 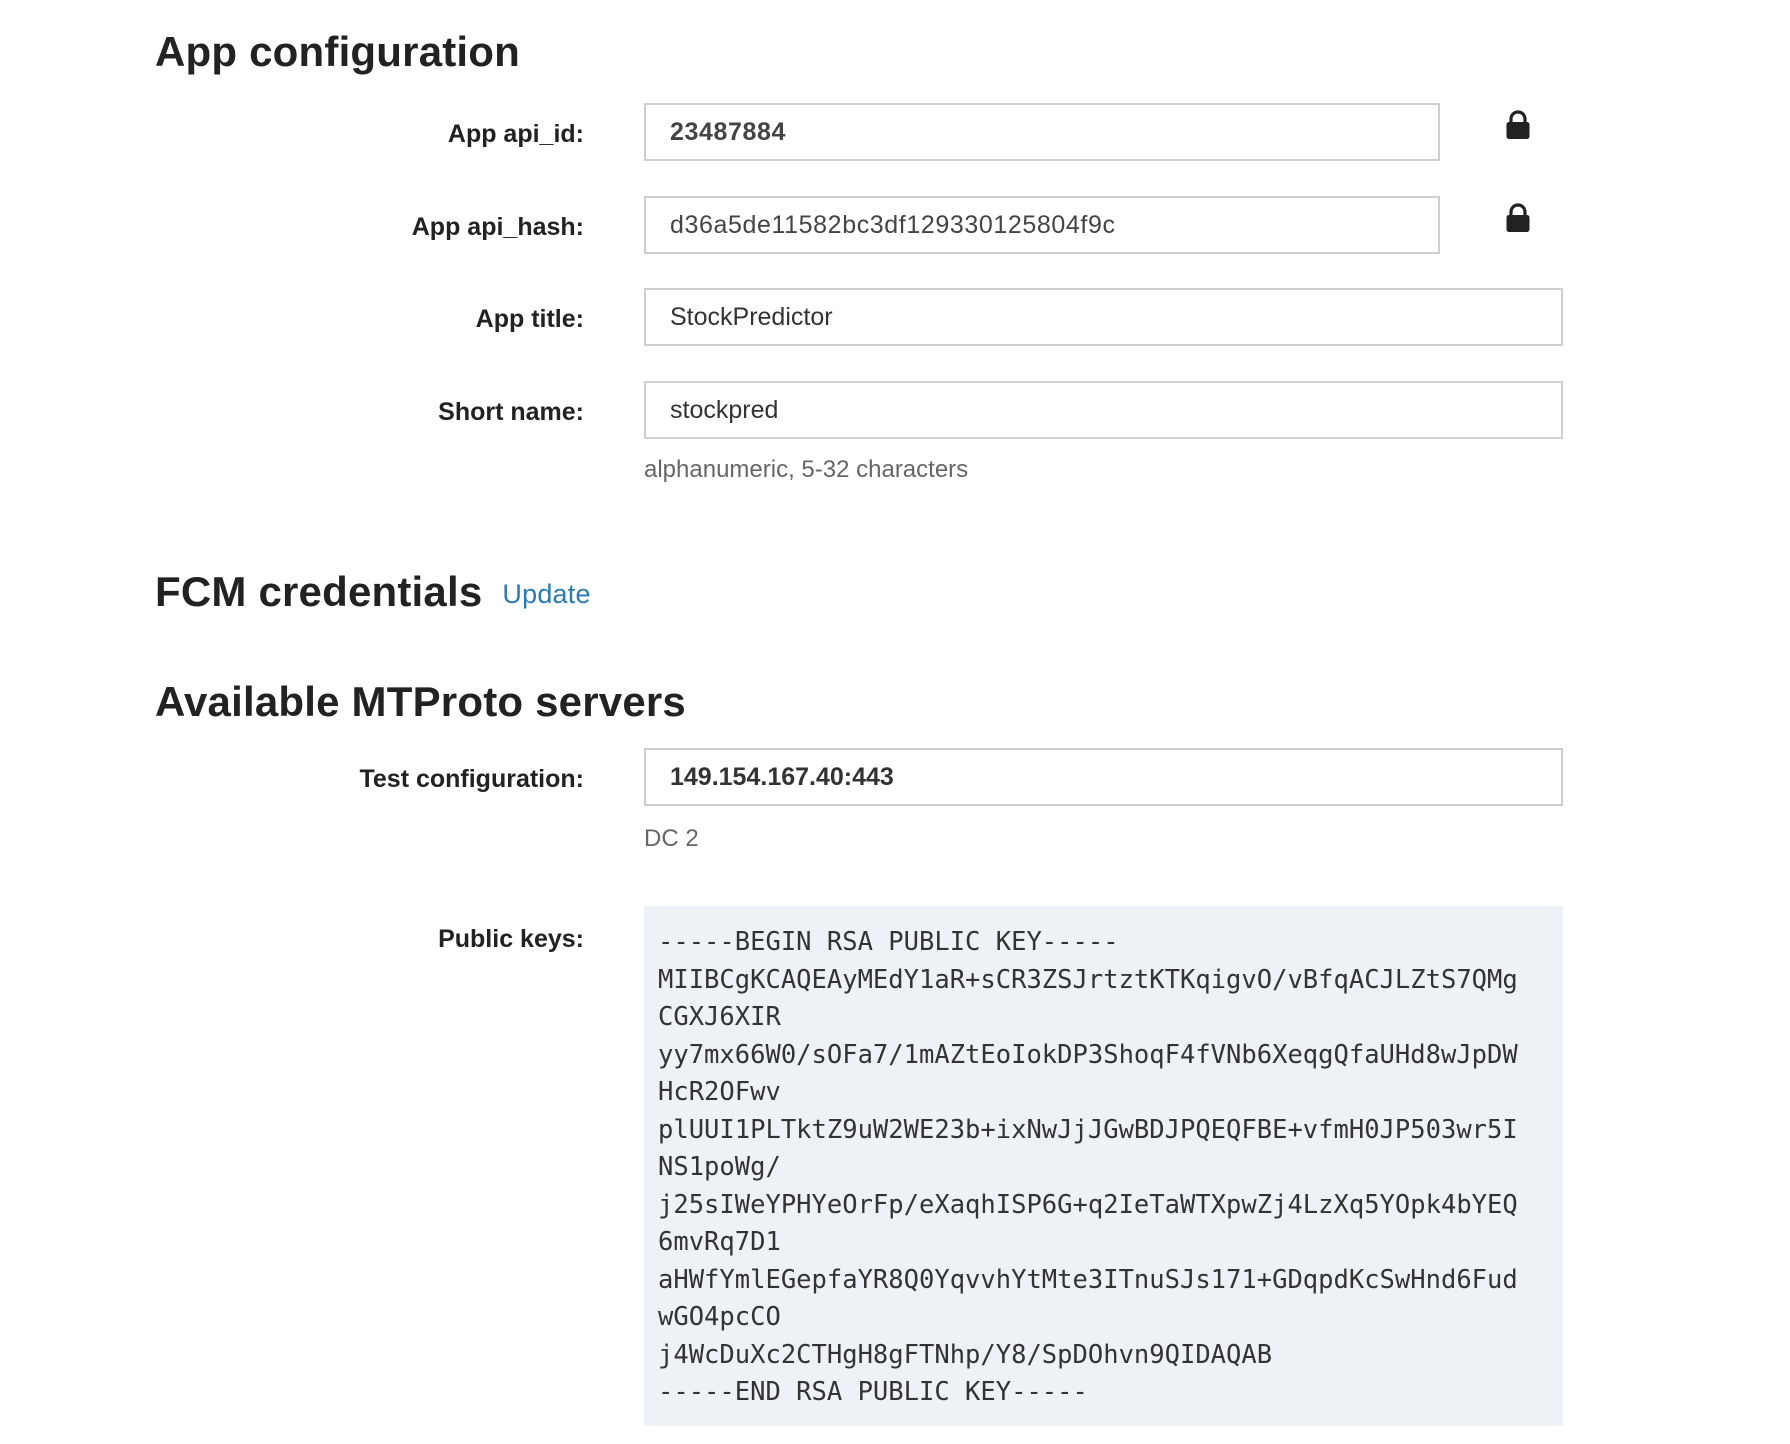 I want to click on short-name-input: stockpred, so click(x=1103, y=410).